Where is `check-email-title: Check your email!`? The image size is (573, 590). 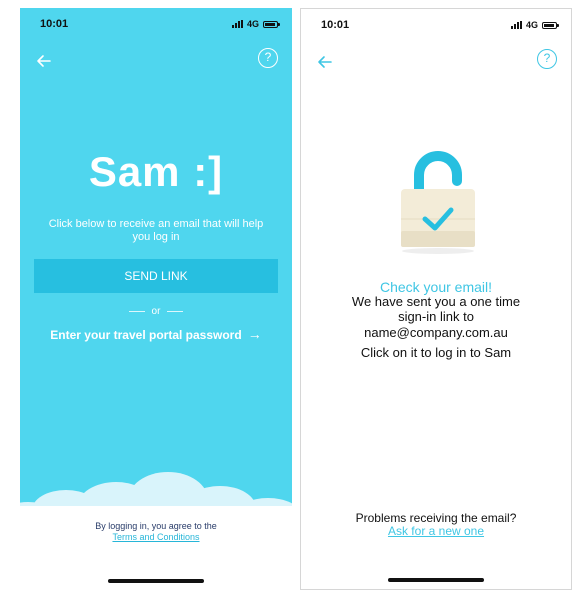 check-email-title: Check your email! is located at coordinates (436, 287).